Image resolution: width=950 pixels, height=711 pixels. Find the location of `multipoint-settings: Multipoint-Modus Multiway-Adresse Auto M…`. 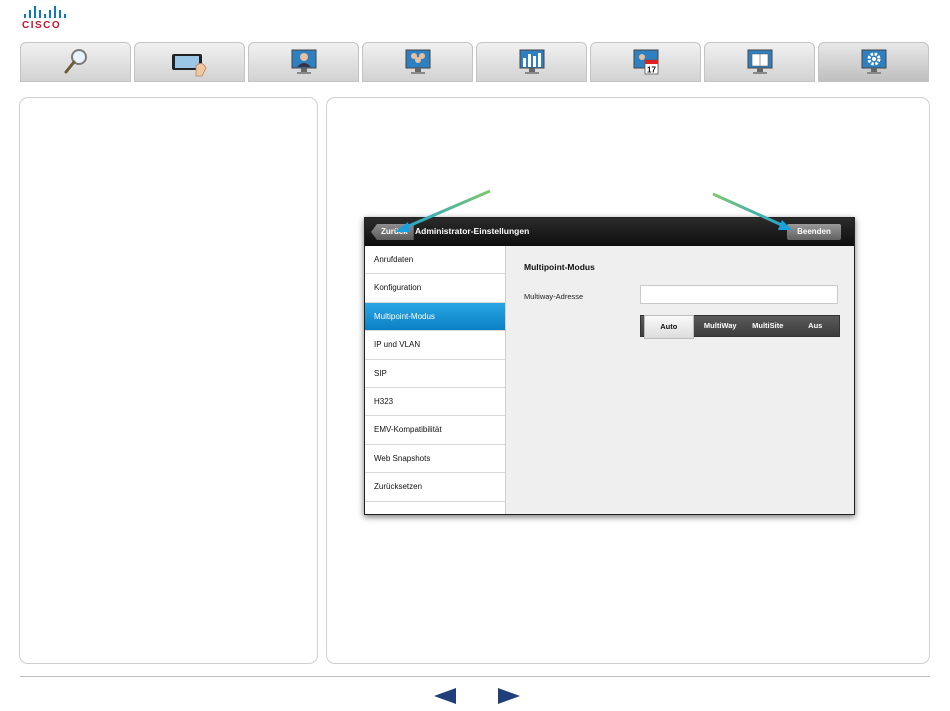

multipoint-settings: Multipoint-Modus Multiway-Adresse Auto M… is located at coordinates (680, 380).